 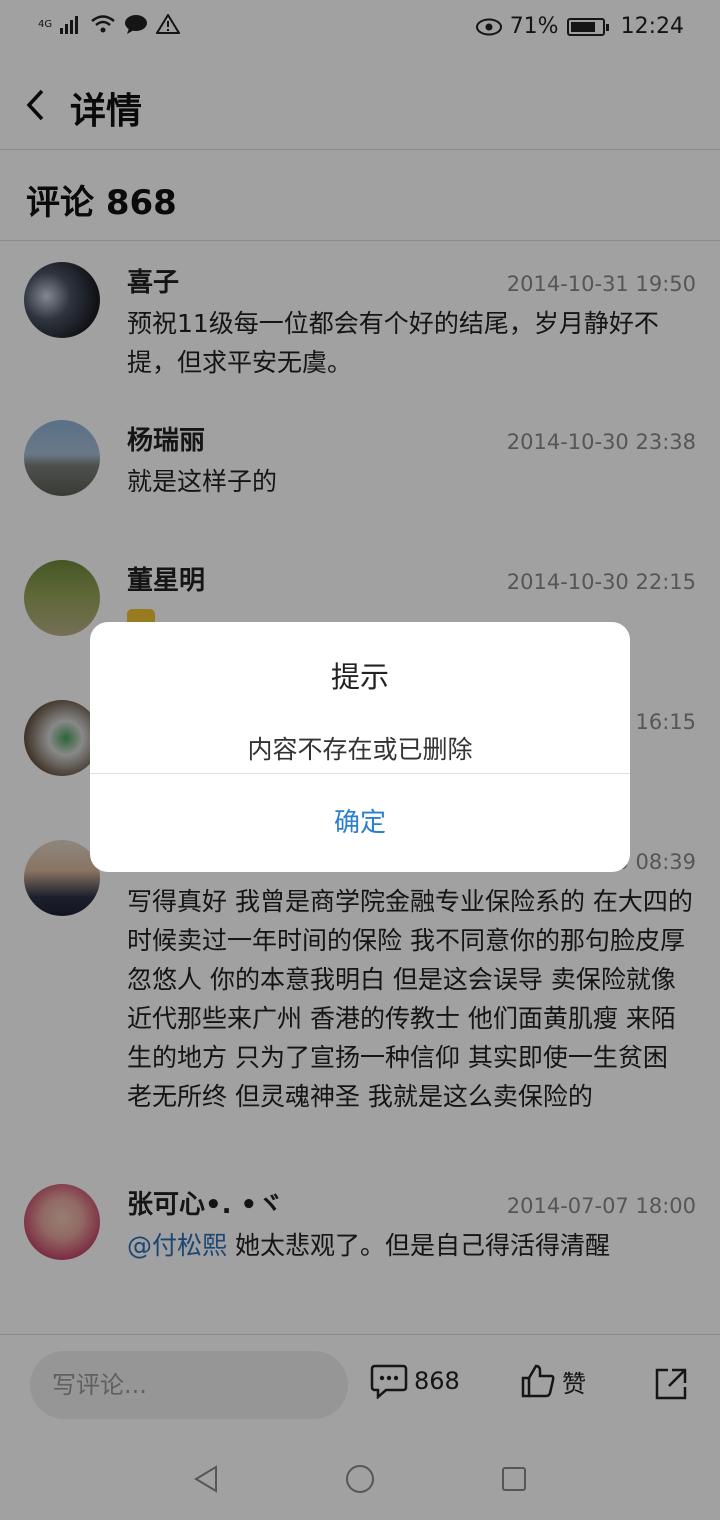 What do you see at coordinates (360, 749) in the screenshot?
I see `dialog-message: 内容不存在或已删除` at bounding box center [360, 749].